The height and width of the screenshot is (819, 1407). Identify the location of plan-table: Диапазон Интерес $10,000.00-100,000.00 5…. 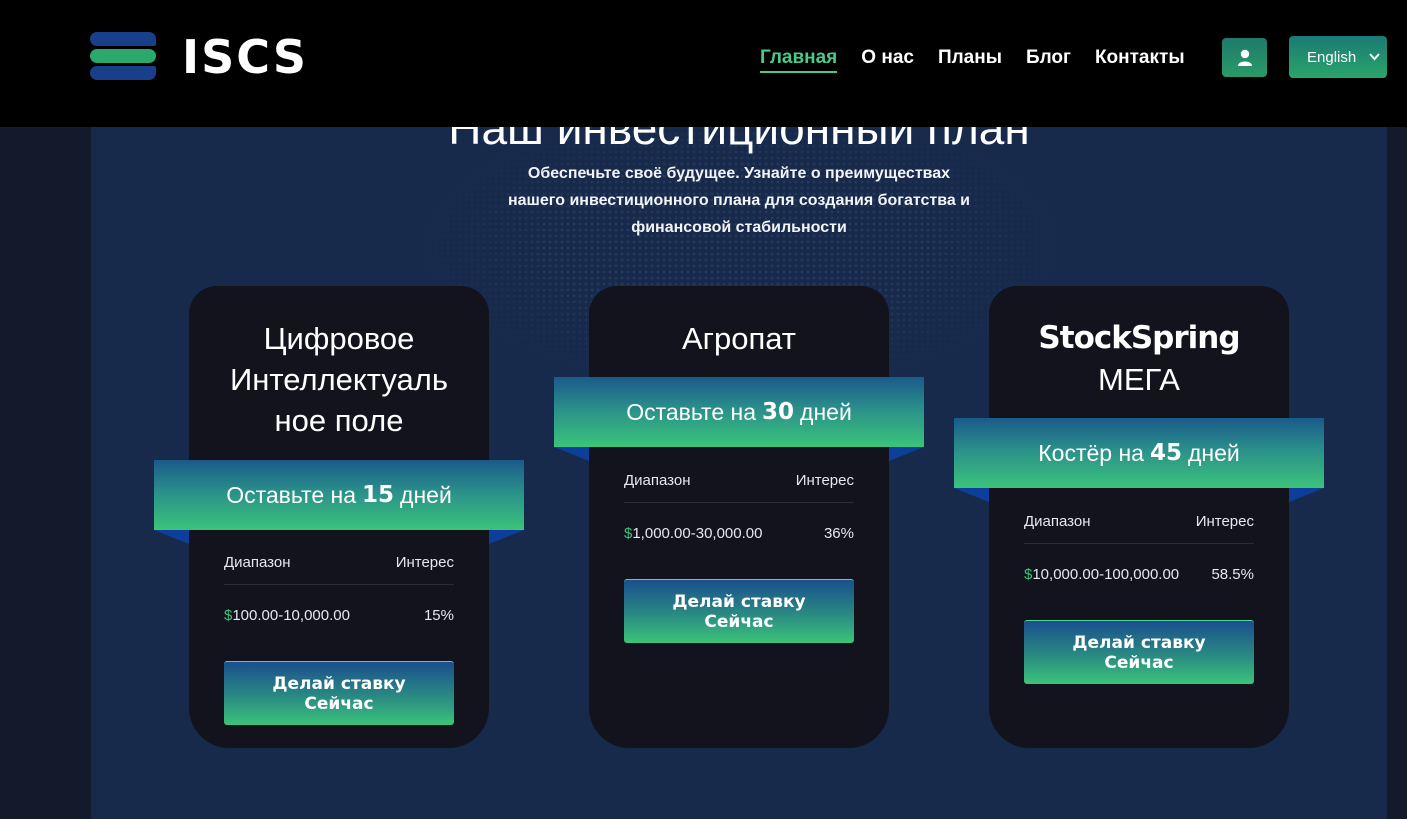
(1139, 551).